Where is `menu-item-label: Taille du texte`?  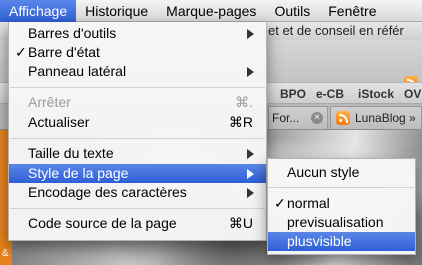 menu-item-label: Taille du texte is located at coordinates (71, 153).